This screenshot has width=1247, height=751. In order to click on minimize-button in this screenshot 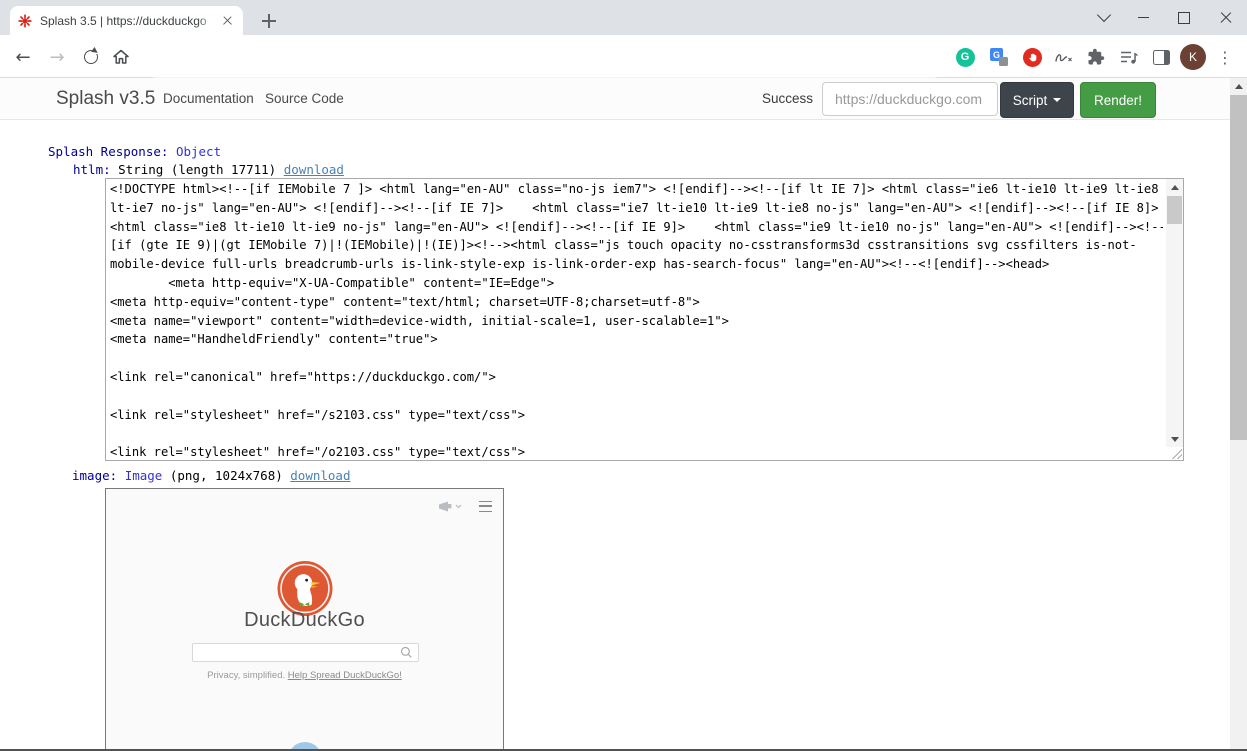, I will do `click(1143, 17)`.